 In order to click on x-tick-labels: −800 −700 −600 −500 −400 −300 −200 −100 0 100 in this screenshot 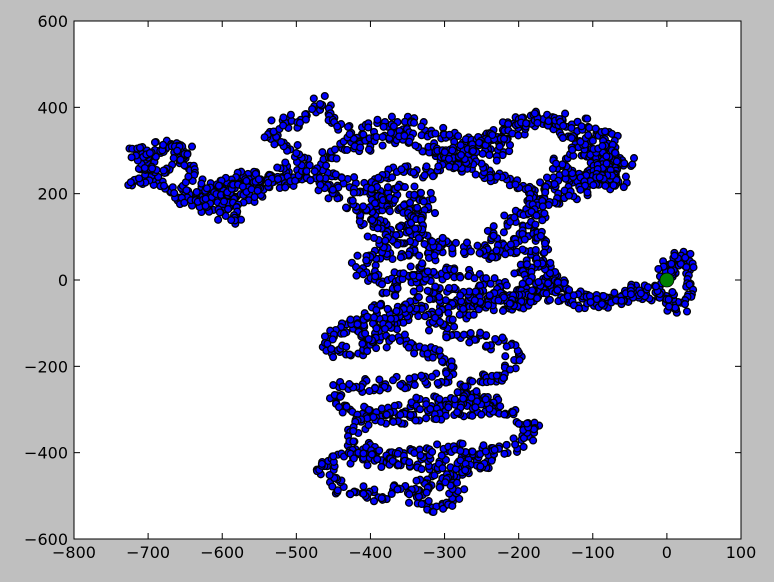, I will do `click(404, 552)`.